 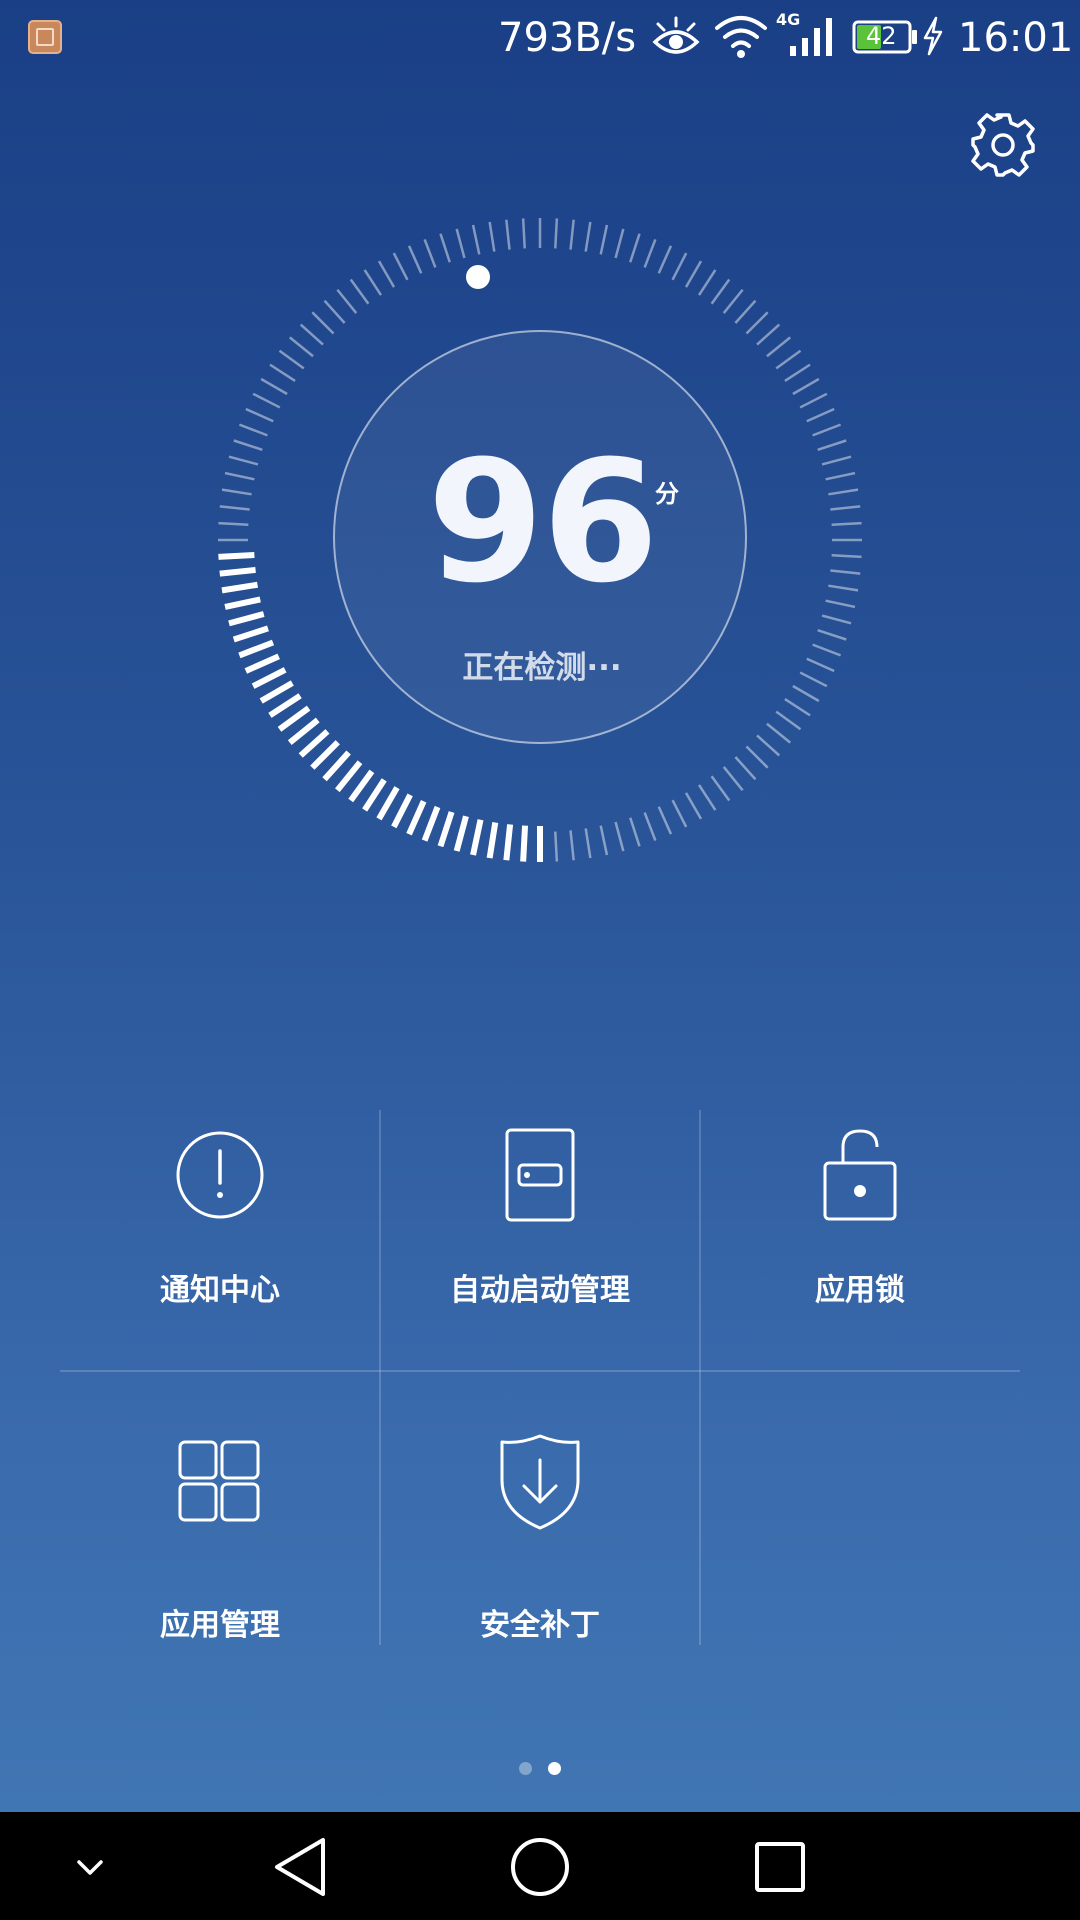 I want to click on page-dot-active, so click(x=554, y=1768).